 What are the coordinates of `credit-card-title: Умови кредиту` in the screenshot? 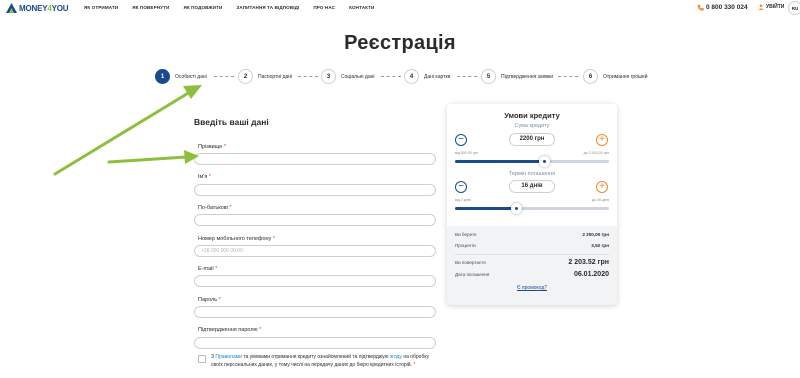 It's located at (532, 115).